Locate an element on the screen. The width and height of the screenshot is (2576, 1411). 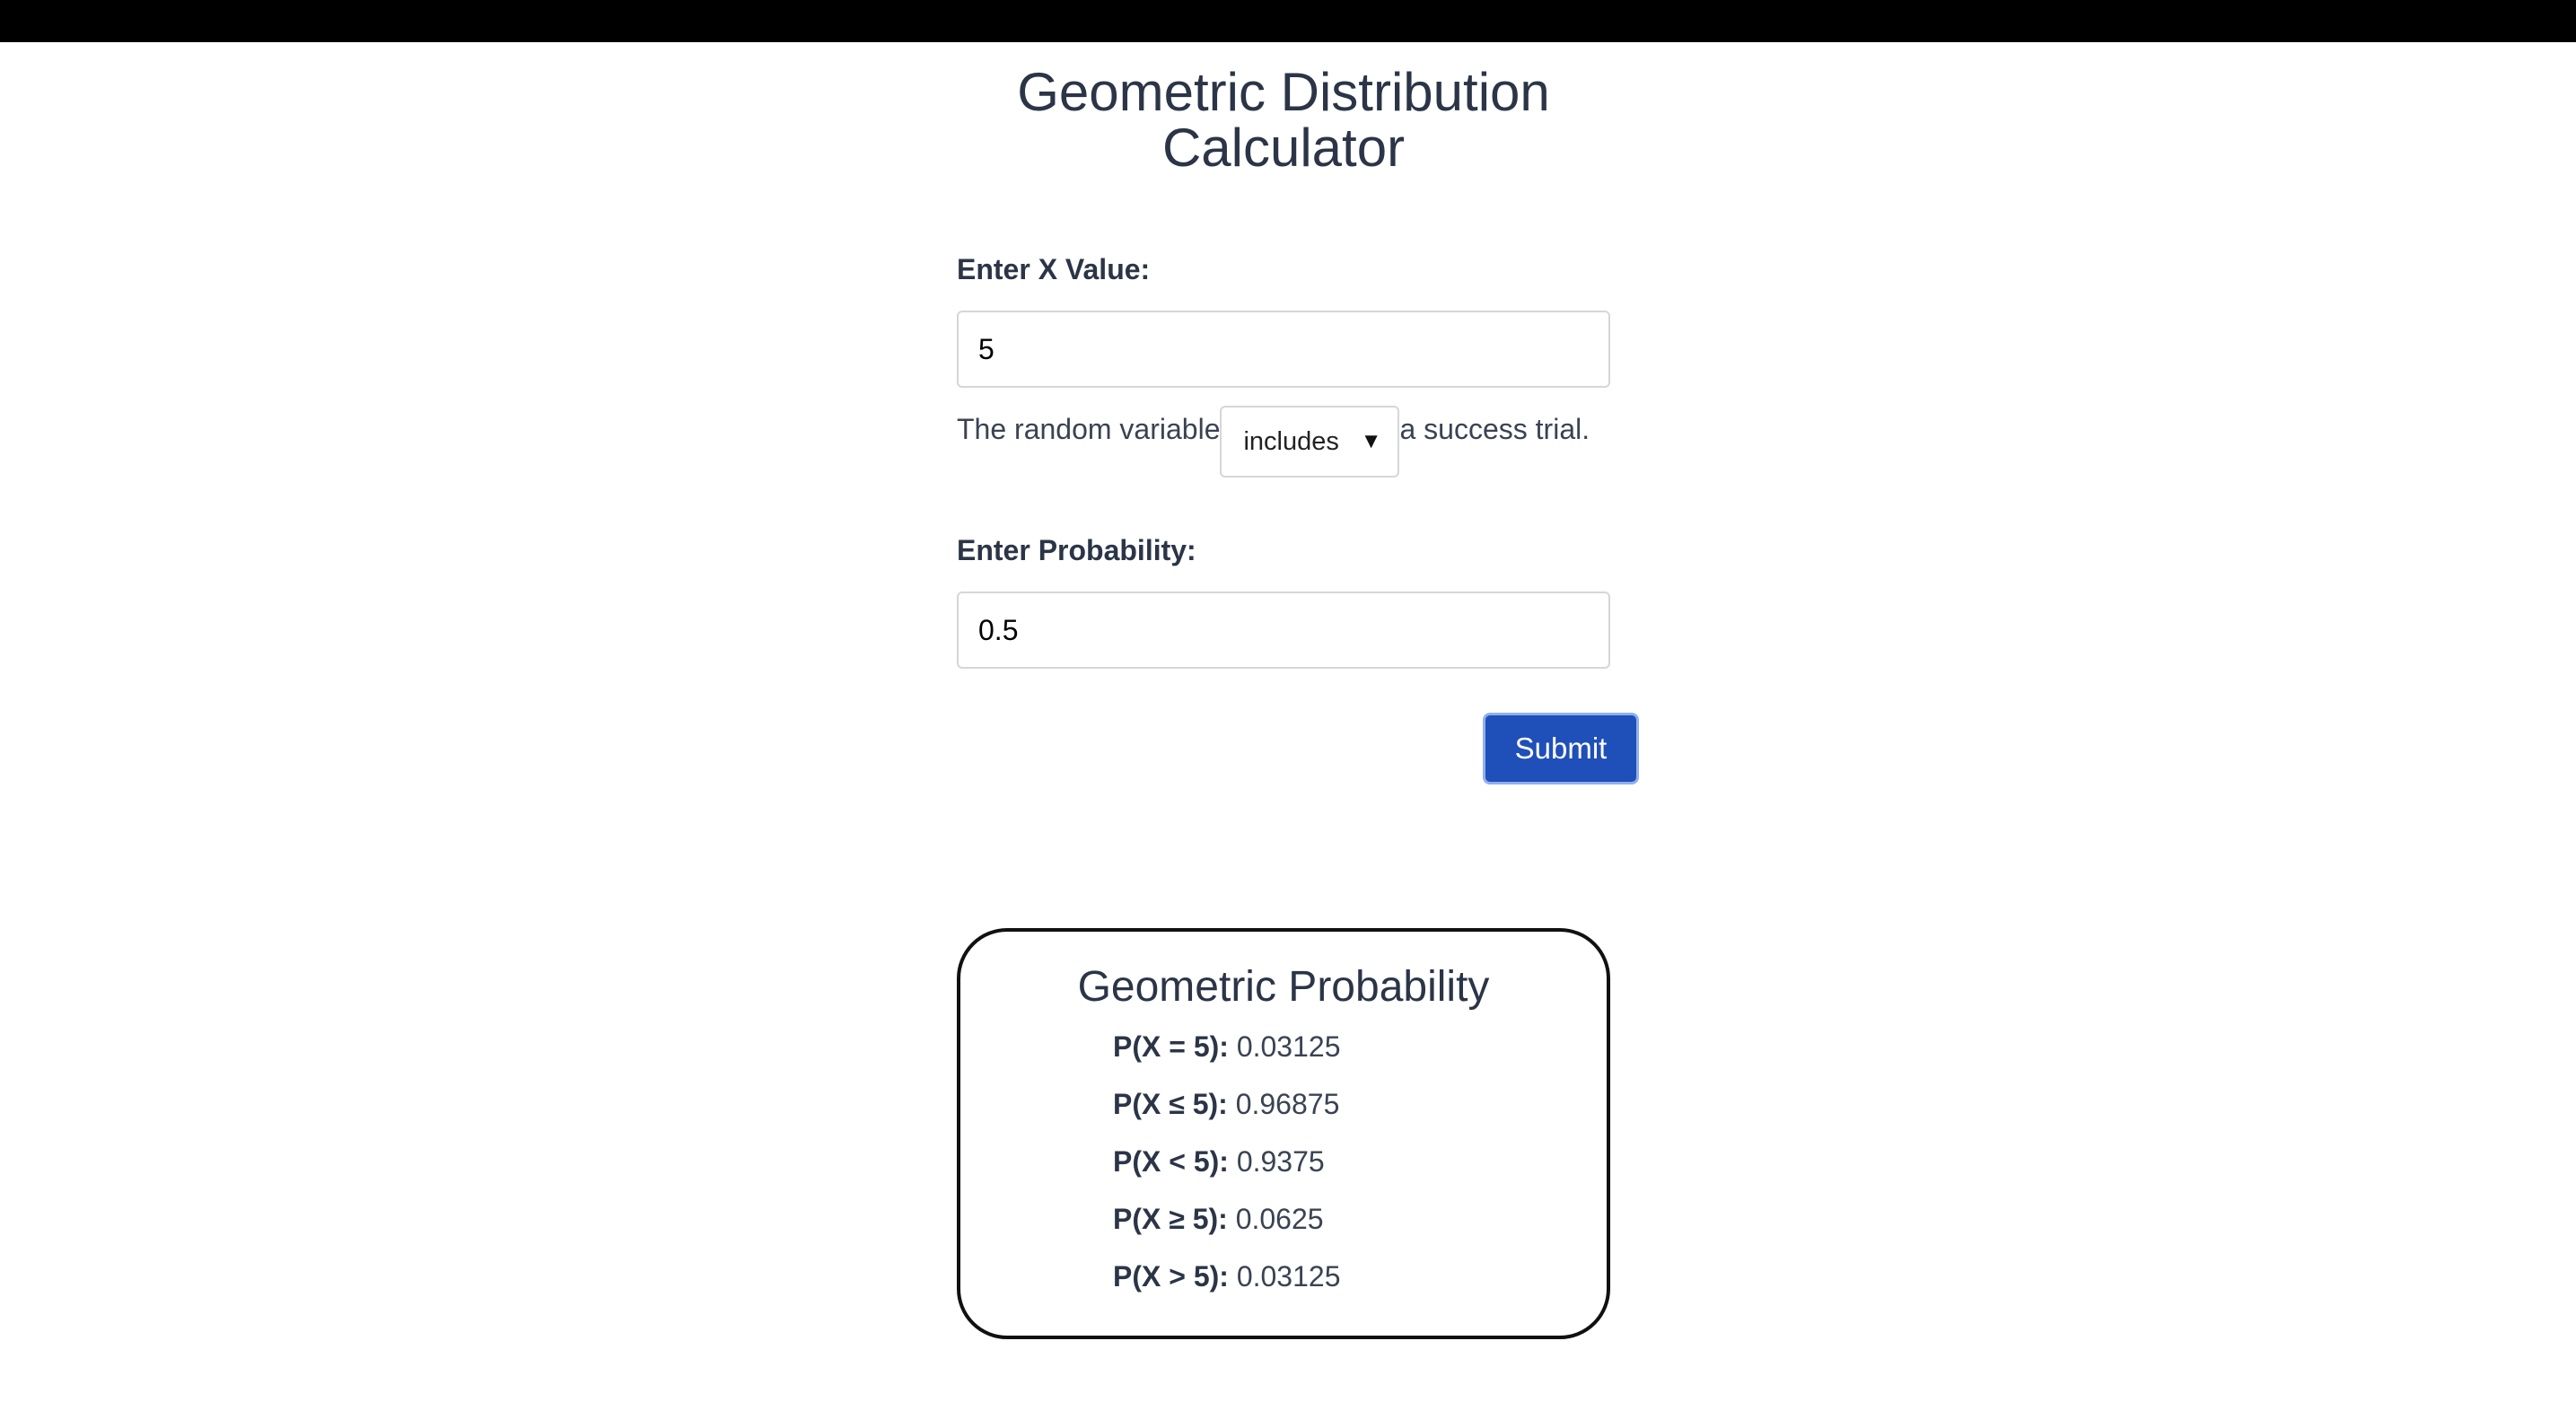
result-label: P(X ≥ 5): is located at coordinates (1170, 1219).